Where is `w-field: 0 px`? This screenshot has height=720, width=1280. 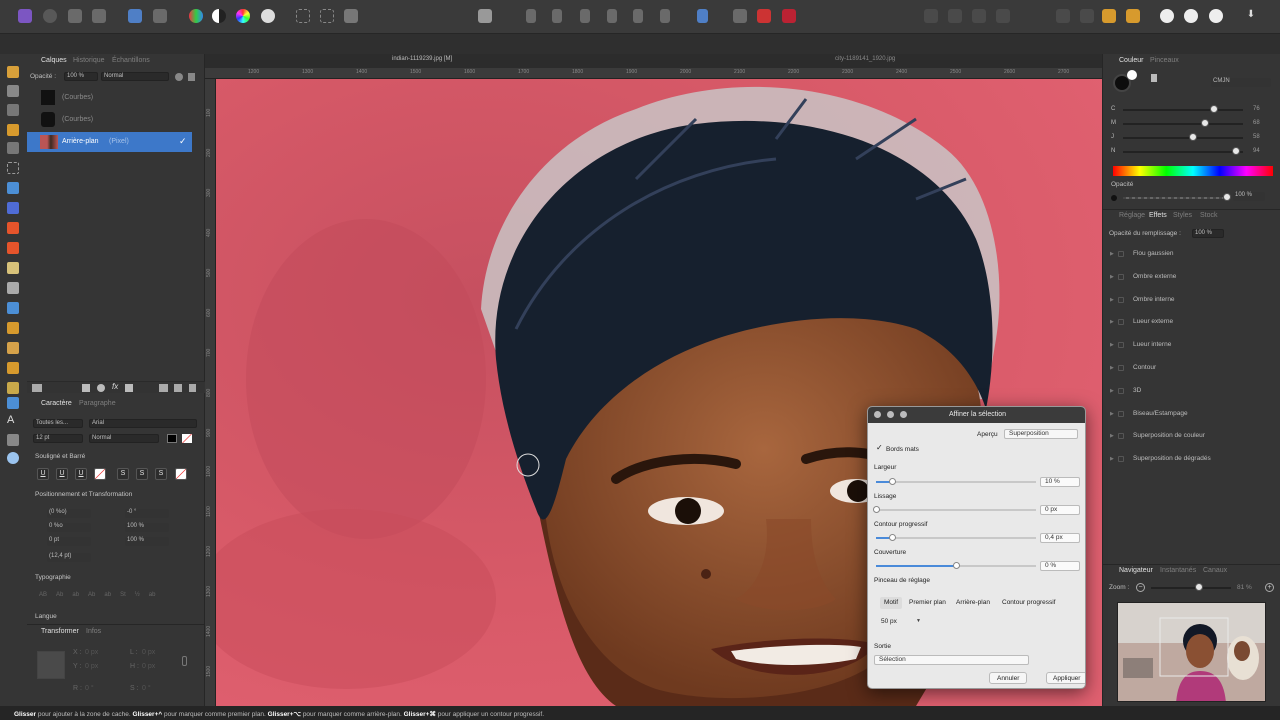 w-field: 0 px is located at coordinates (148, 652).